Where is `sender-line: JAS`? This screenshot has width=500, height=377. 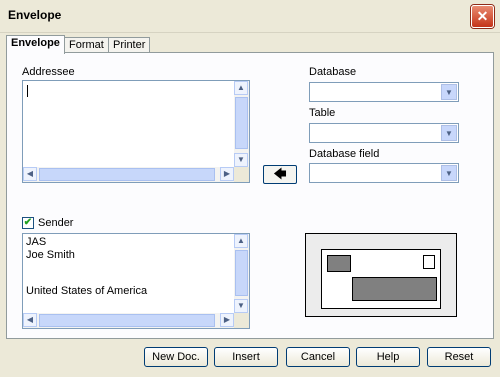 sender-line: JAS is located at coordinates (36, 242).